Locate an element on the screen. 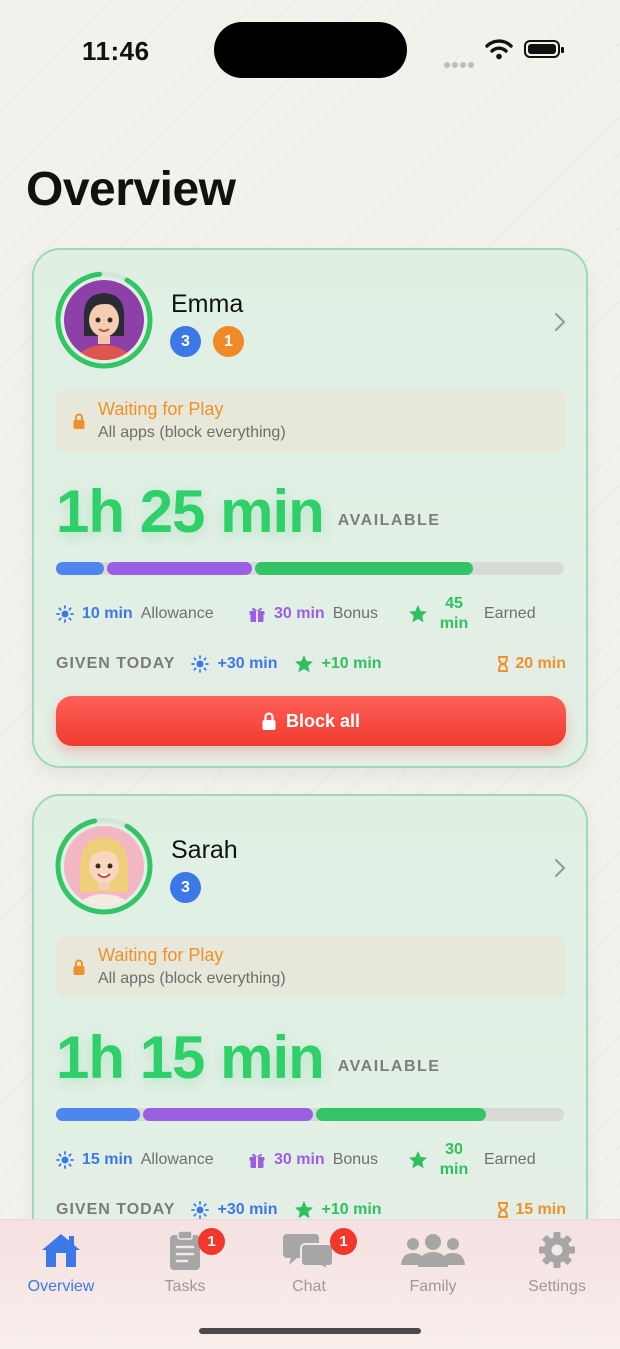  earned-stat: 45 min Earned is located at coordinates (472, 614).